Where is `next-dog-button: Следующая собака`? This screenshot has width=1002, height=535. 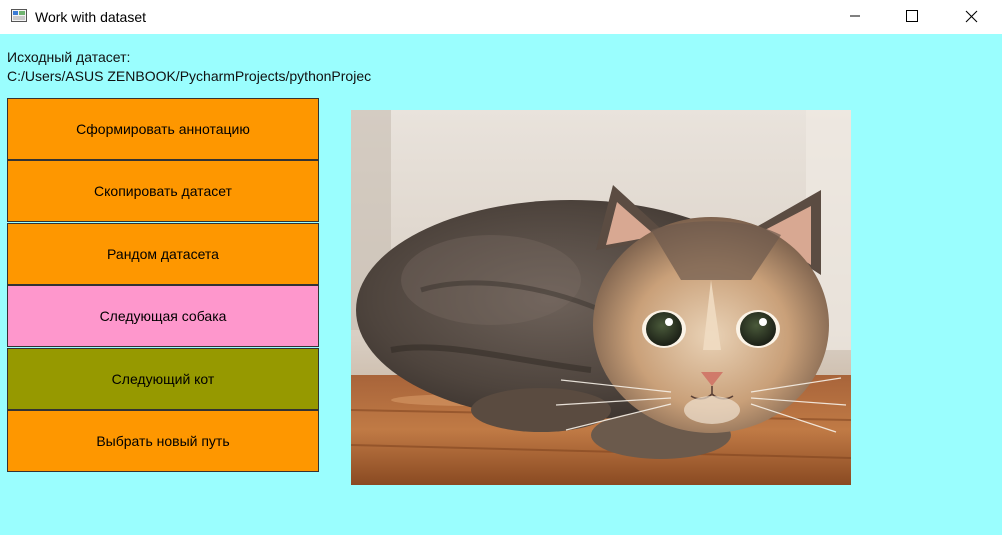
next-dog-button: Следующая собака is located at coordinates (163, 316).